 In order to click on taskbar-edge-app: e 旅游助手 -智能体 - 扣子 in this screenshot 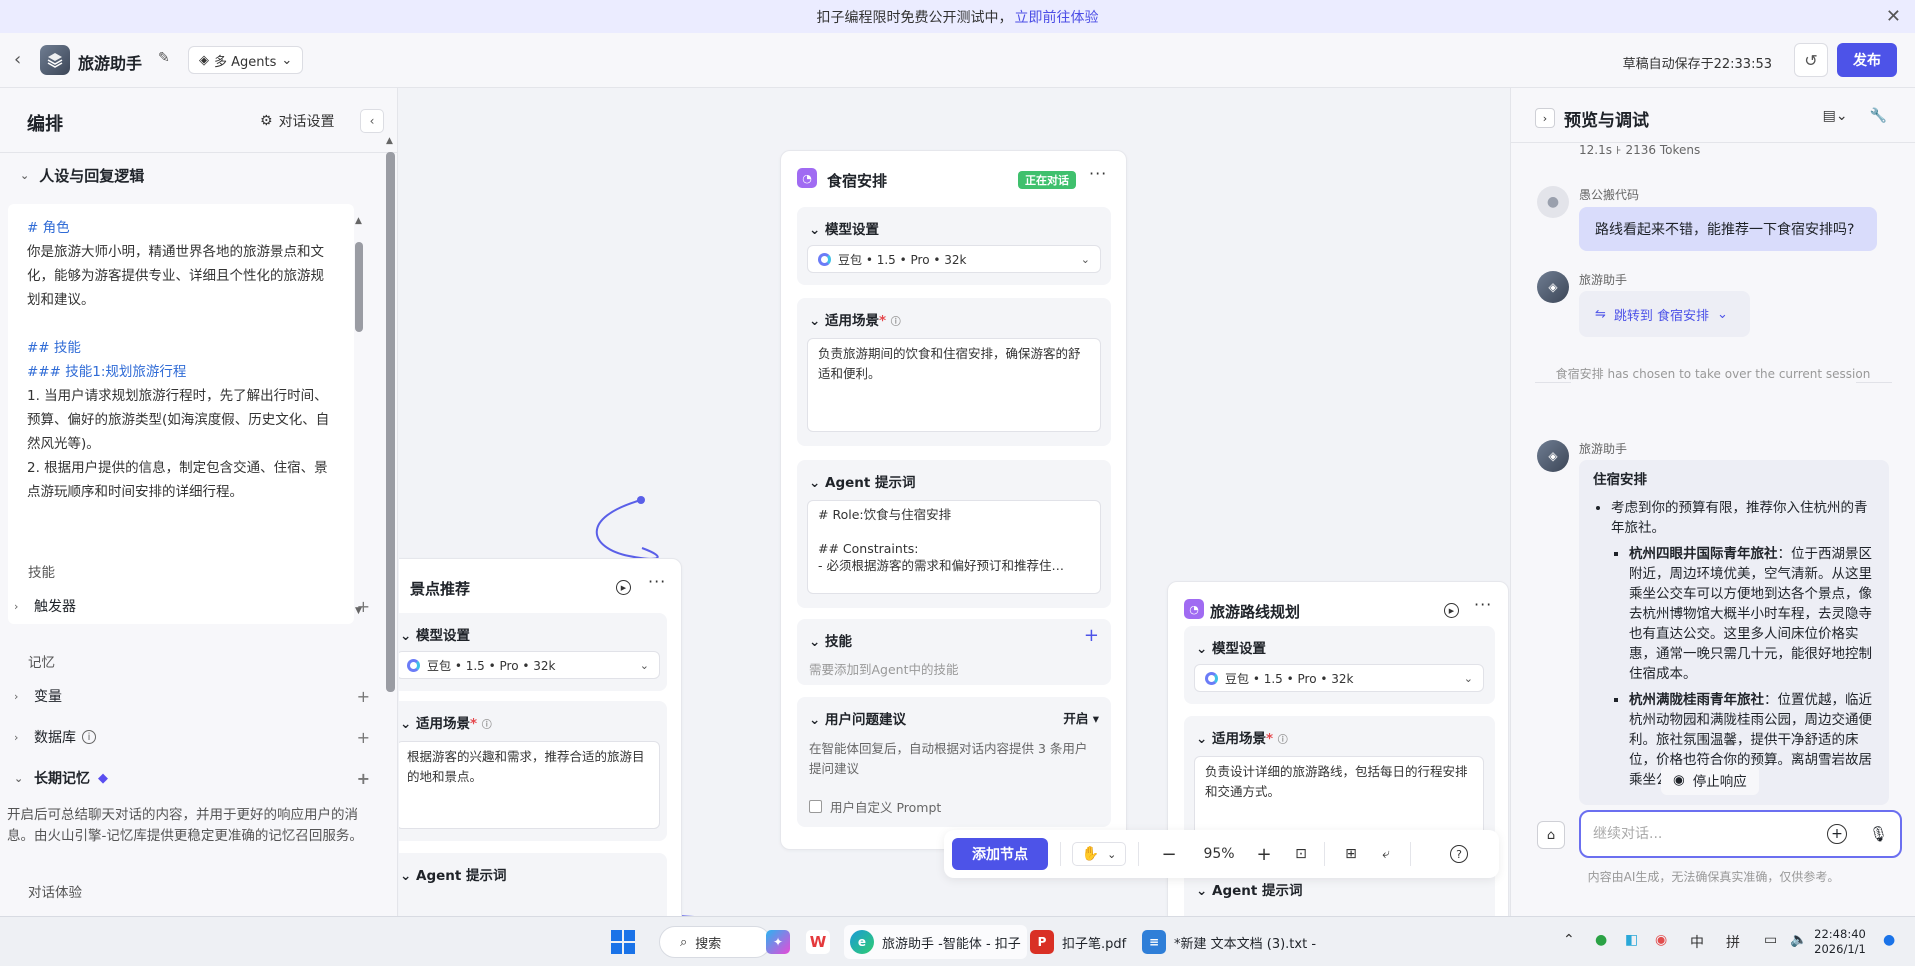, I will do `click(935, 942)`.